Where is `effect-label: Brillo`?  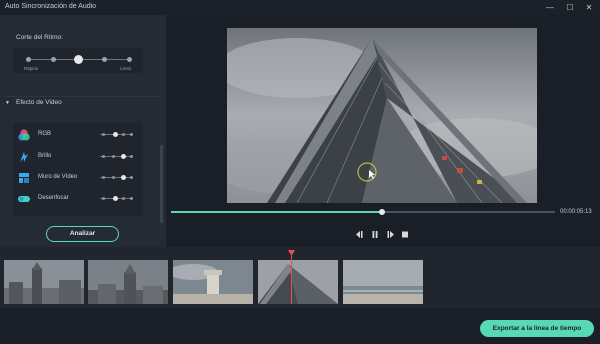
effect-label: Brillo is located at coordinates (45, 156).